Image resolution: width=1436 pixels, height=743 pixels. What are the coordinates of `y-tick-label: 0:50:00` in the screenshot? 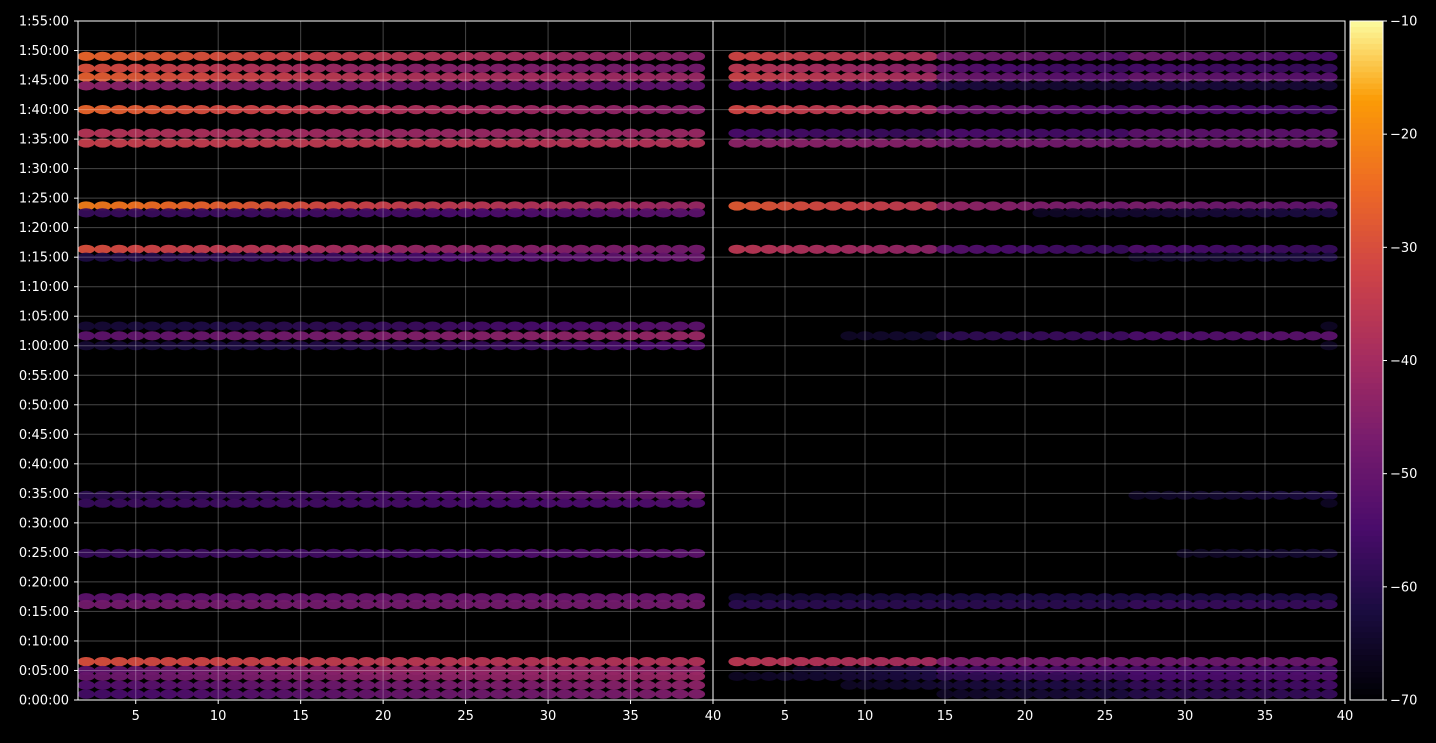 It's located at (44, 405).